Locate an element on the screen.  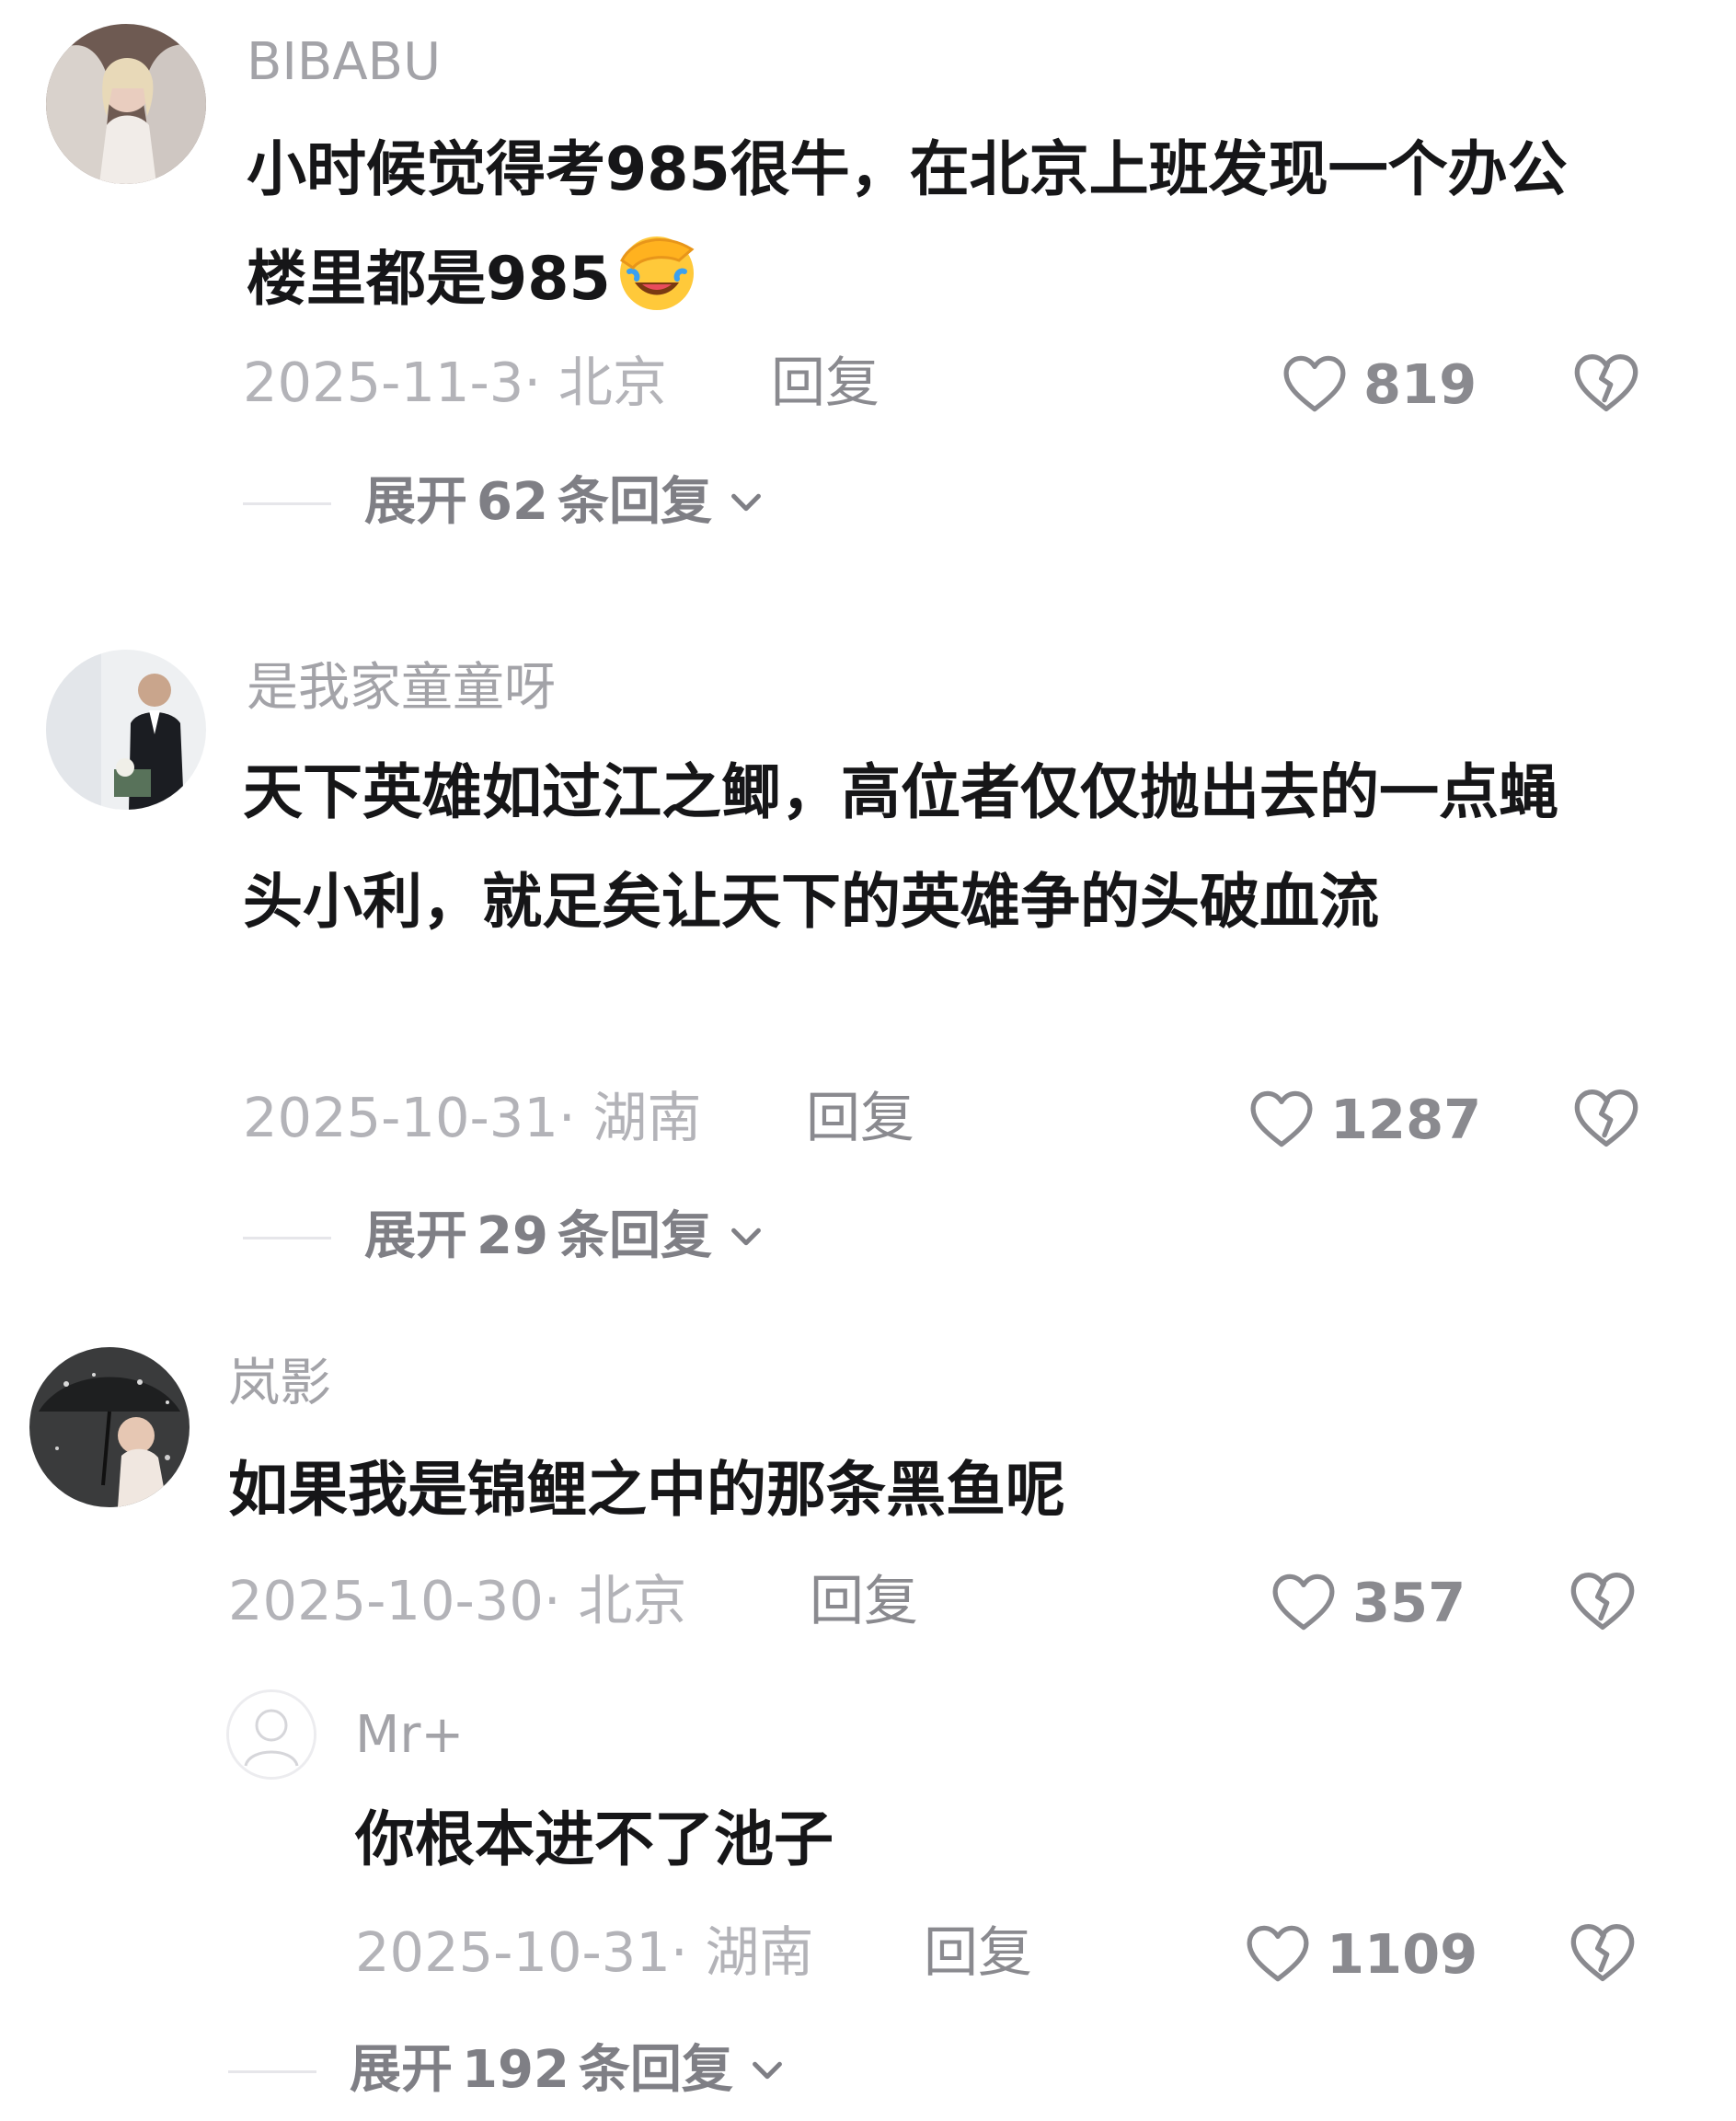
reply-count: 29 is located at coordinates (512, 1236).